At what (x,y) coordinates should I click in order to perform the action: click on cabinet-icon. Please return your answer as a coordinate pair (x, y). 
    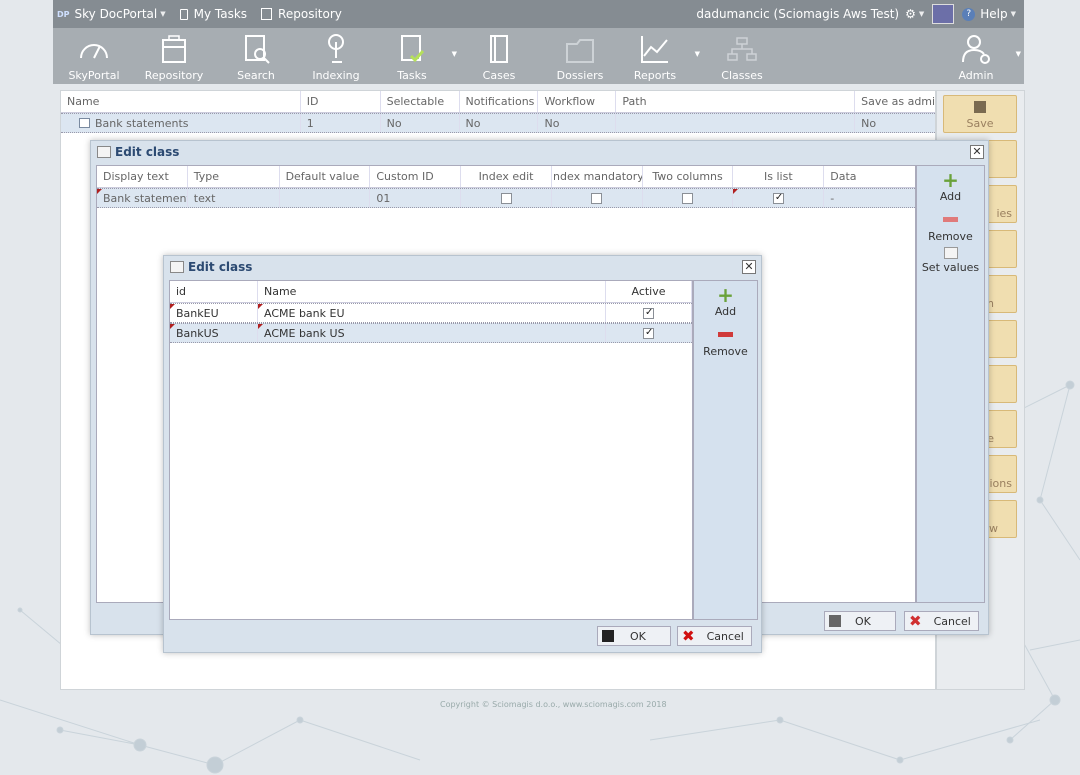
    Looking at the image, I should click on (174, 49).